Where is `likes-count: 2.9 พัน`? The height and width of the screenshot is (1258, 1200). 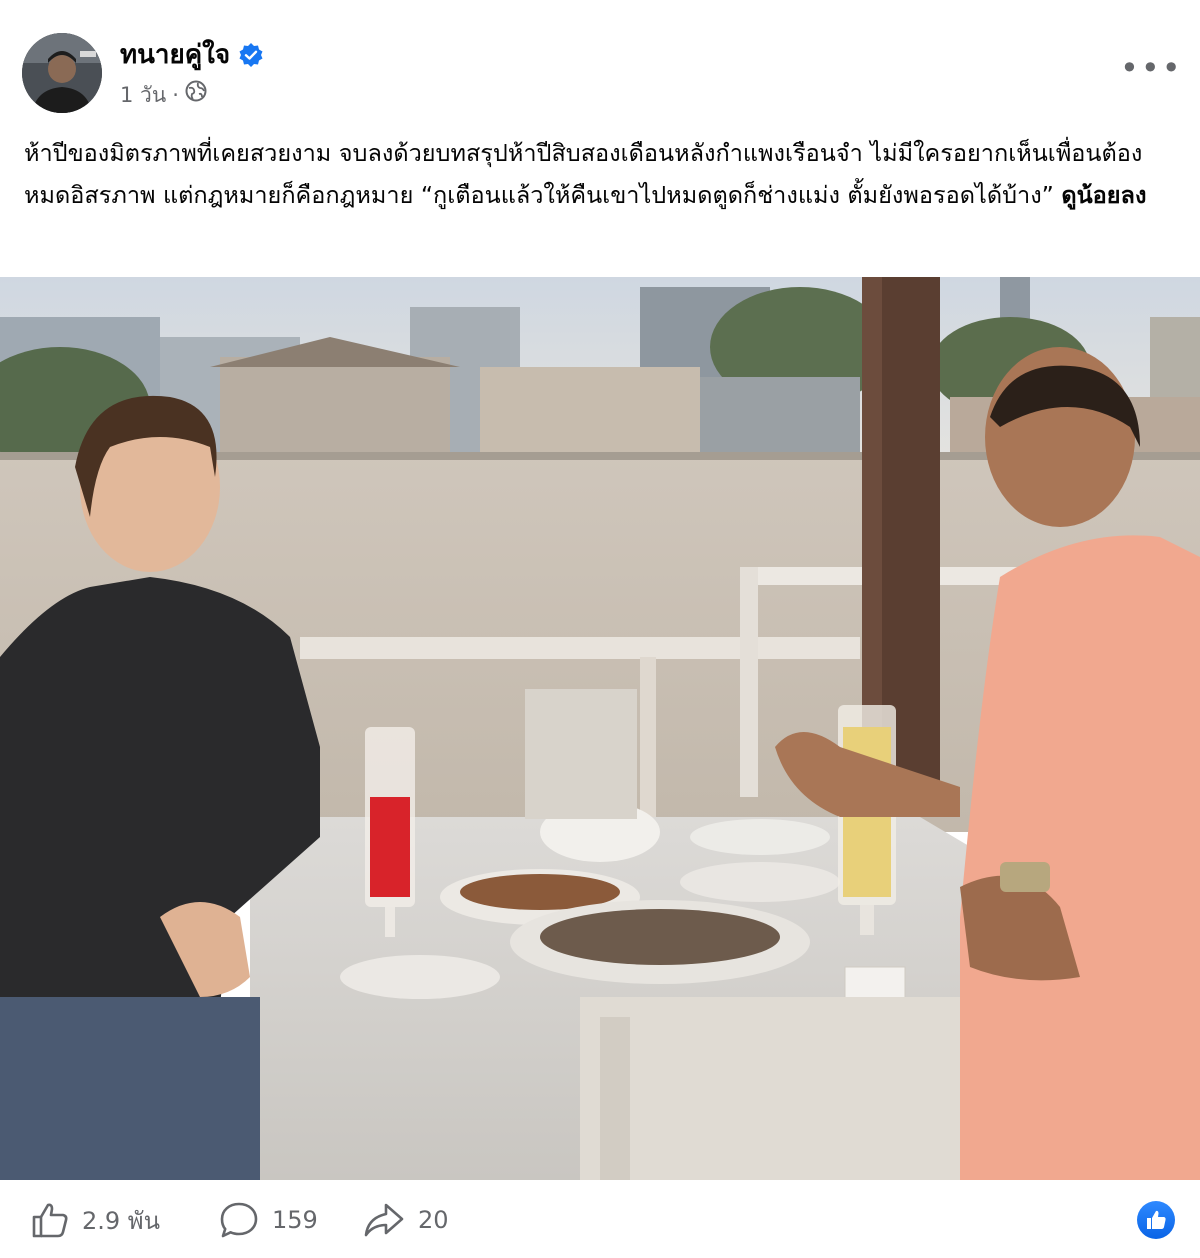
likes-count: 2.9 พัน is located at coordinates (121, 1220).